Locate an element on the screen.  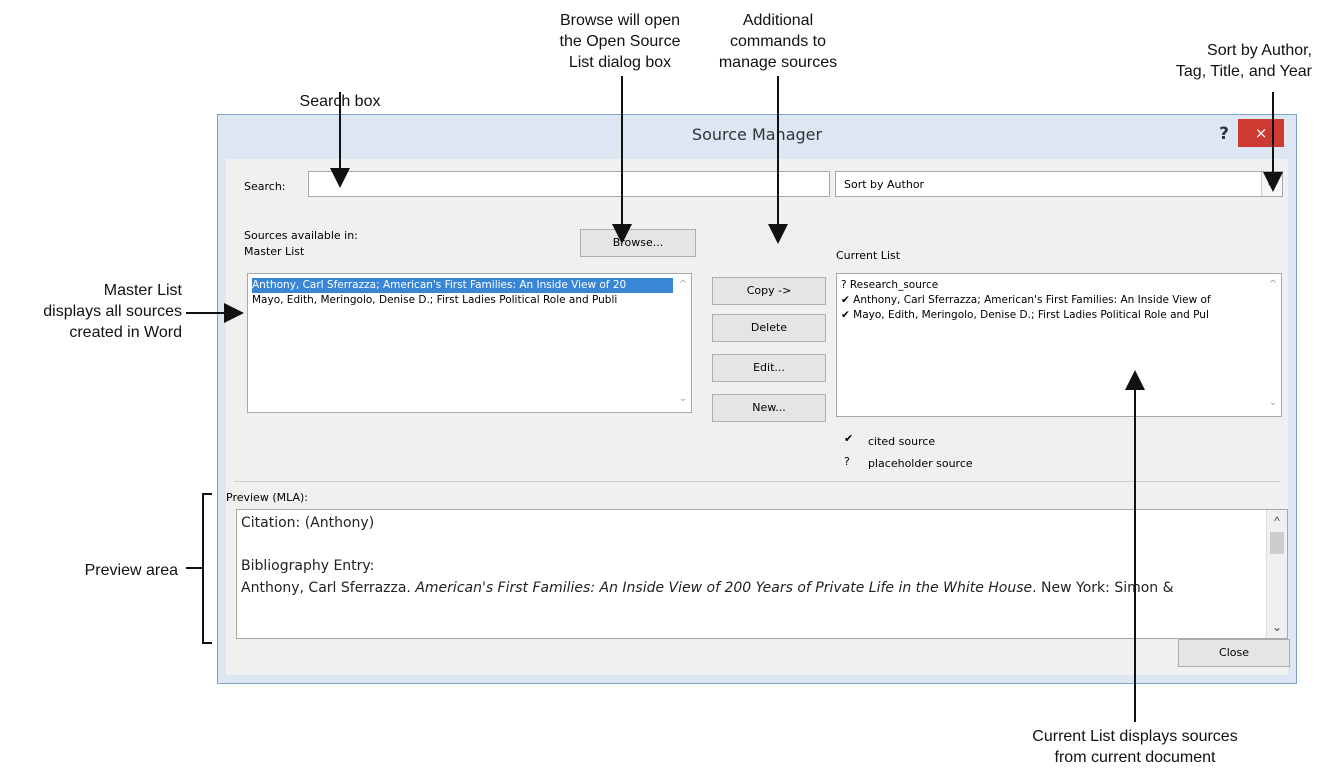
callout-sort: Sort by Author, Tag, Title, and Year is located at coordinates (1243, 61).